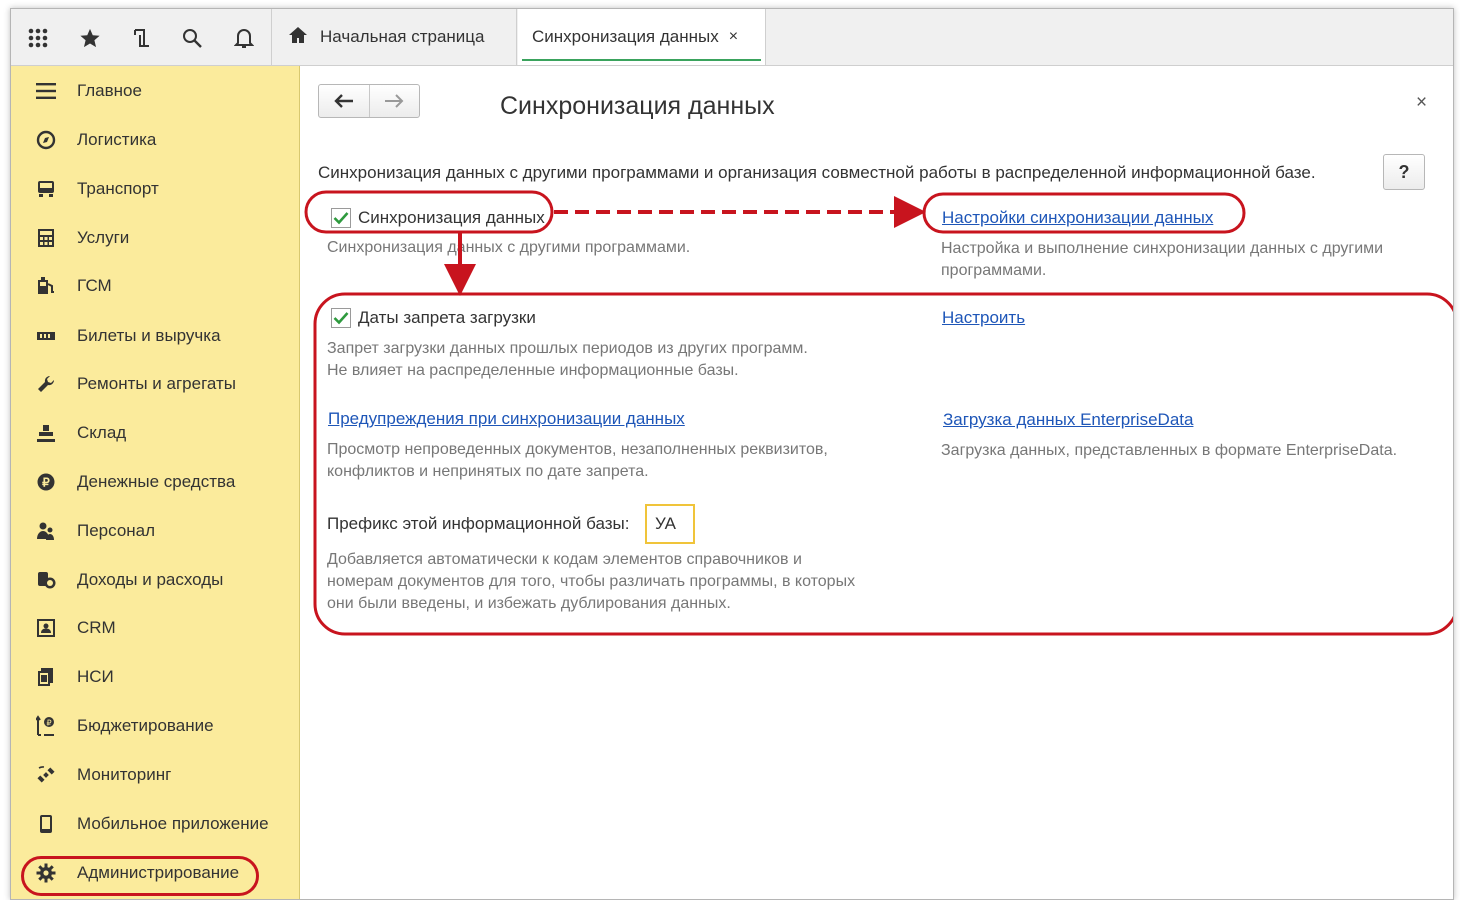 This screenshot has height=900, width=1460. I want to click on sidebar-item-label: Персонал, so click(116, 530).